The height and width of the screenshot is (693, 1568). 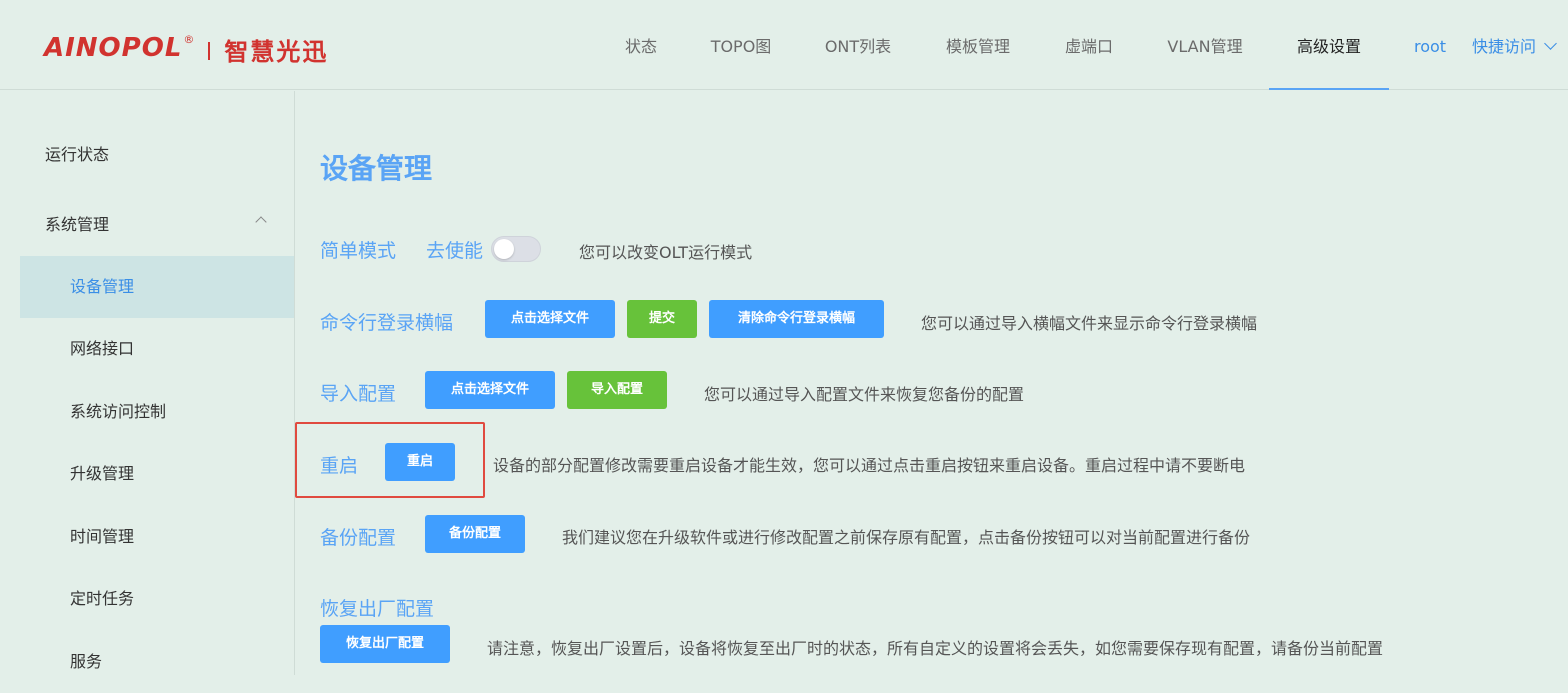 What do you see at coordinates (1205, 45) in the screenshot?
I see `nav-vlan-management: VLAN管理` at bounding box center [1205, 45].